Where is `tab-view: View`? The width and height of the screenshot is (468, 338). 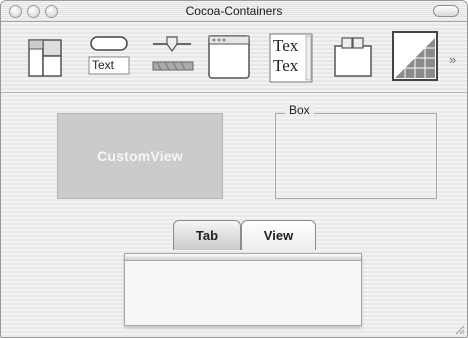
tab-view: View is located at coordinates (278, 235).